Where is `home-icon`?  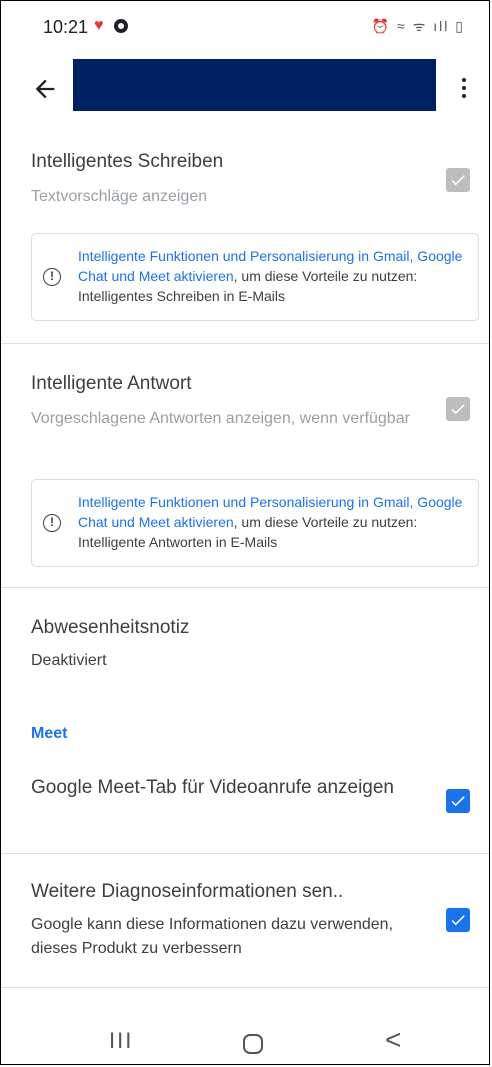 home-icon is located at coordinates (253, 1044).